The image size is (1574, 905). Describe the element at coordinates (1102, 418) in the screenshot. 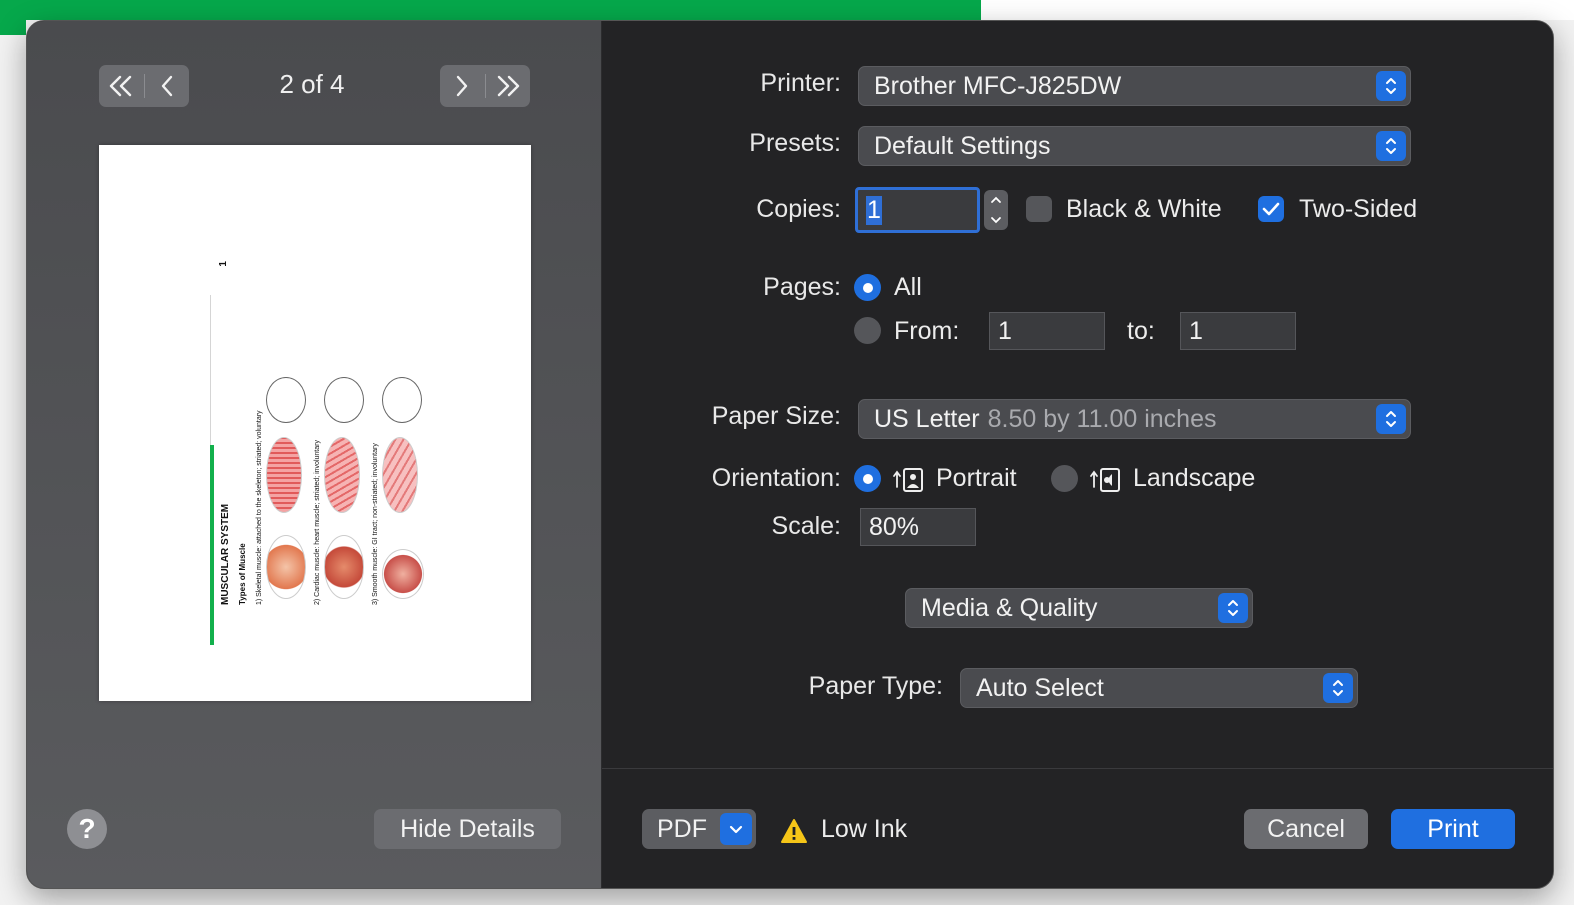

I see `paper-size-detail: 8.50 by 11.00 inches` at that location.